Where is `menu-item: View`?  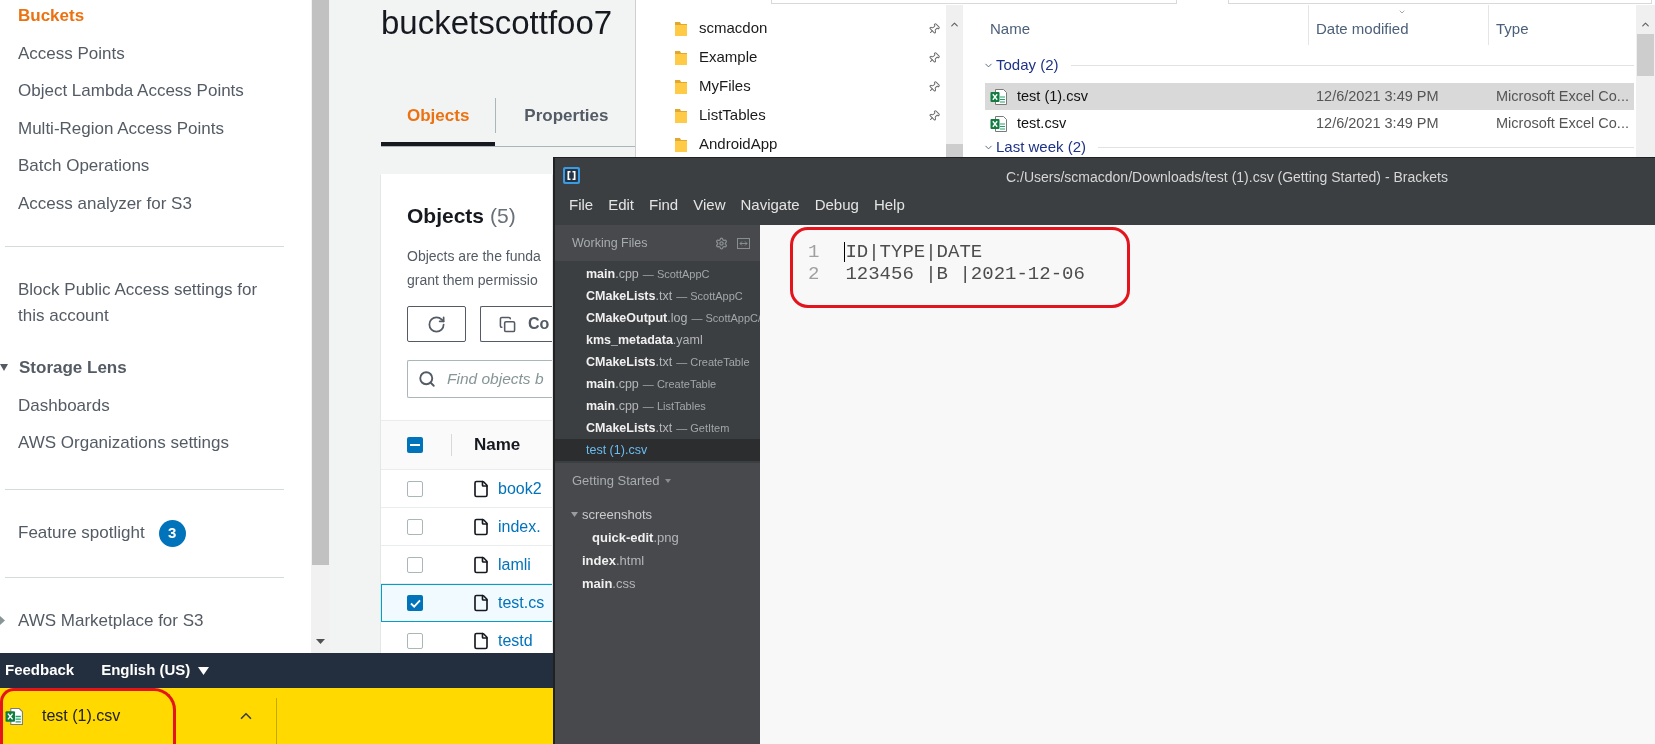 menu-item: View is located at coordinates (709, 205).